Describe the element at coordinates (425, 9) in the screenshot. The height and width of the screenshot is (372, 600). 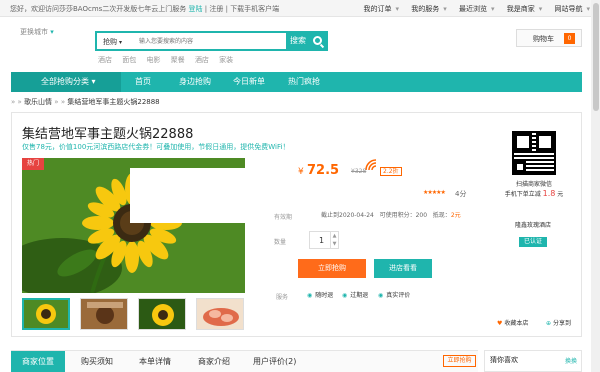
I see `my-services-link: 我的服务` at that location.